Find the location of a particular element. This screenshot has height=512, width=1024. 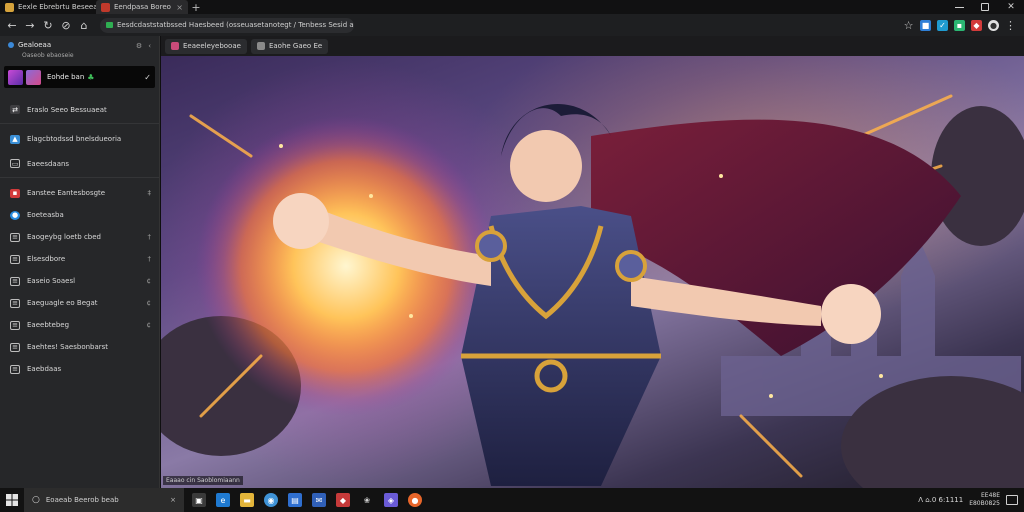

sidebar-profile-row: Eohde ban ♣ ✓ is located at coordinates (79, 77).